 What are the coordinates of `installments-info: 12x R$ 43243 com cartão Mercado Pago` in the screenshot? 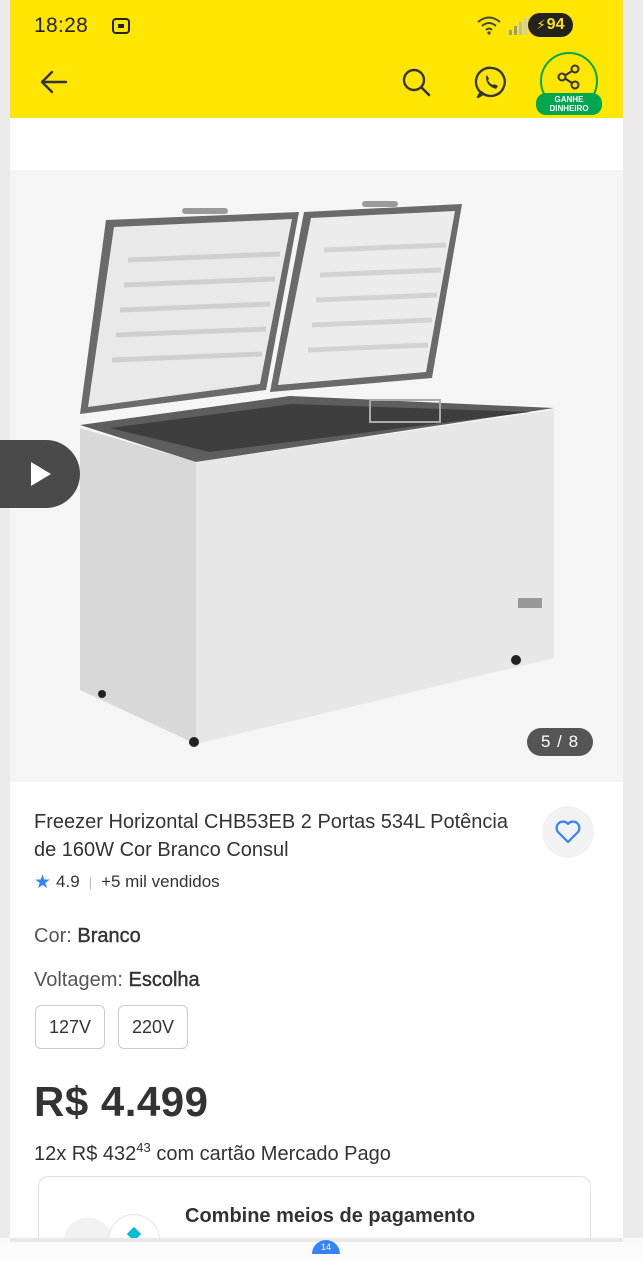 It's located at (212, 1153).